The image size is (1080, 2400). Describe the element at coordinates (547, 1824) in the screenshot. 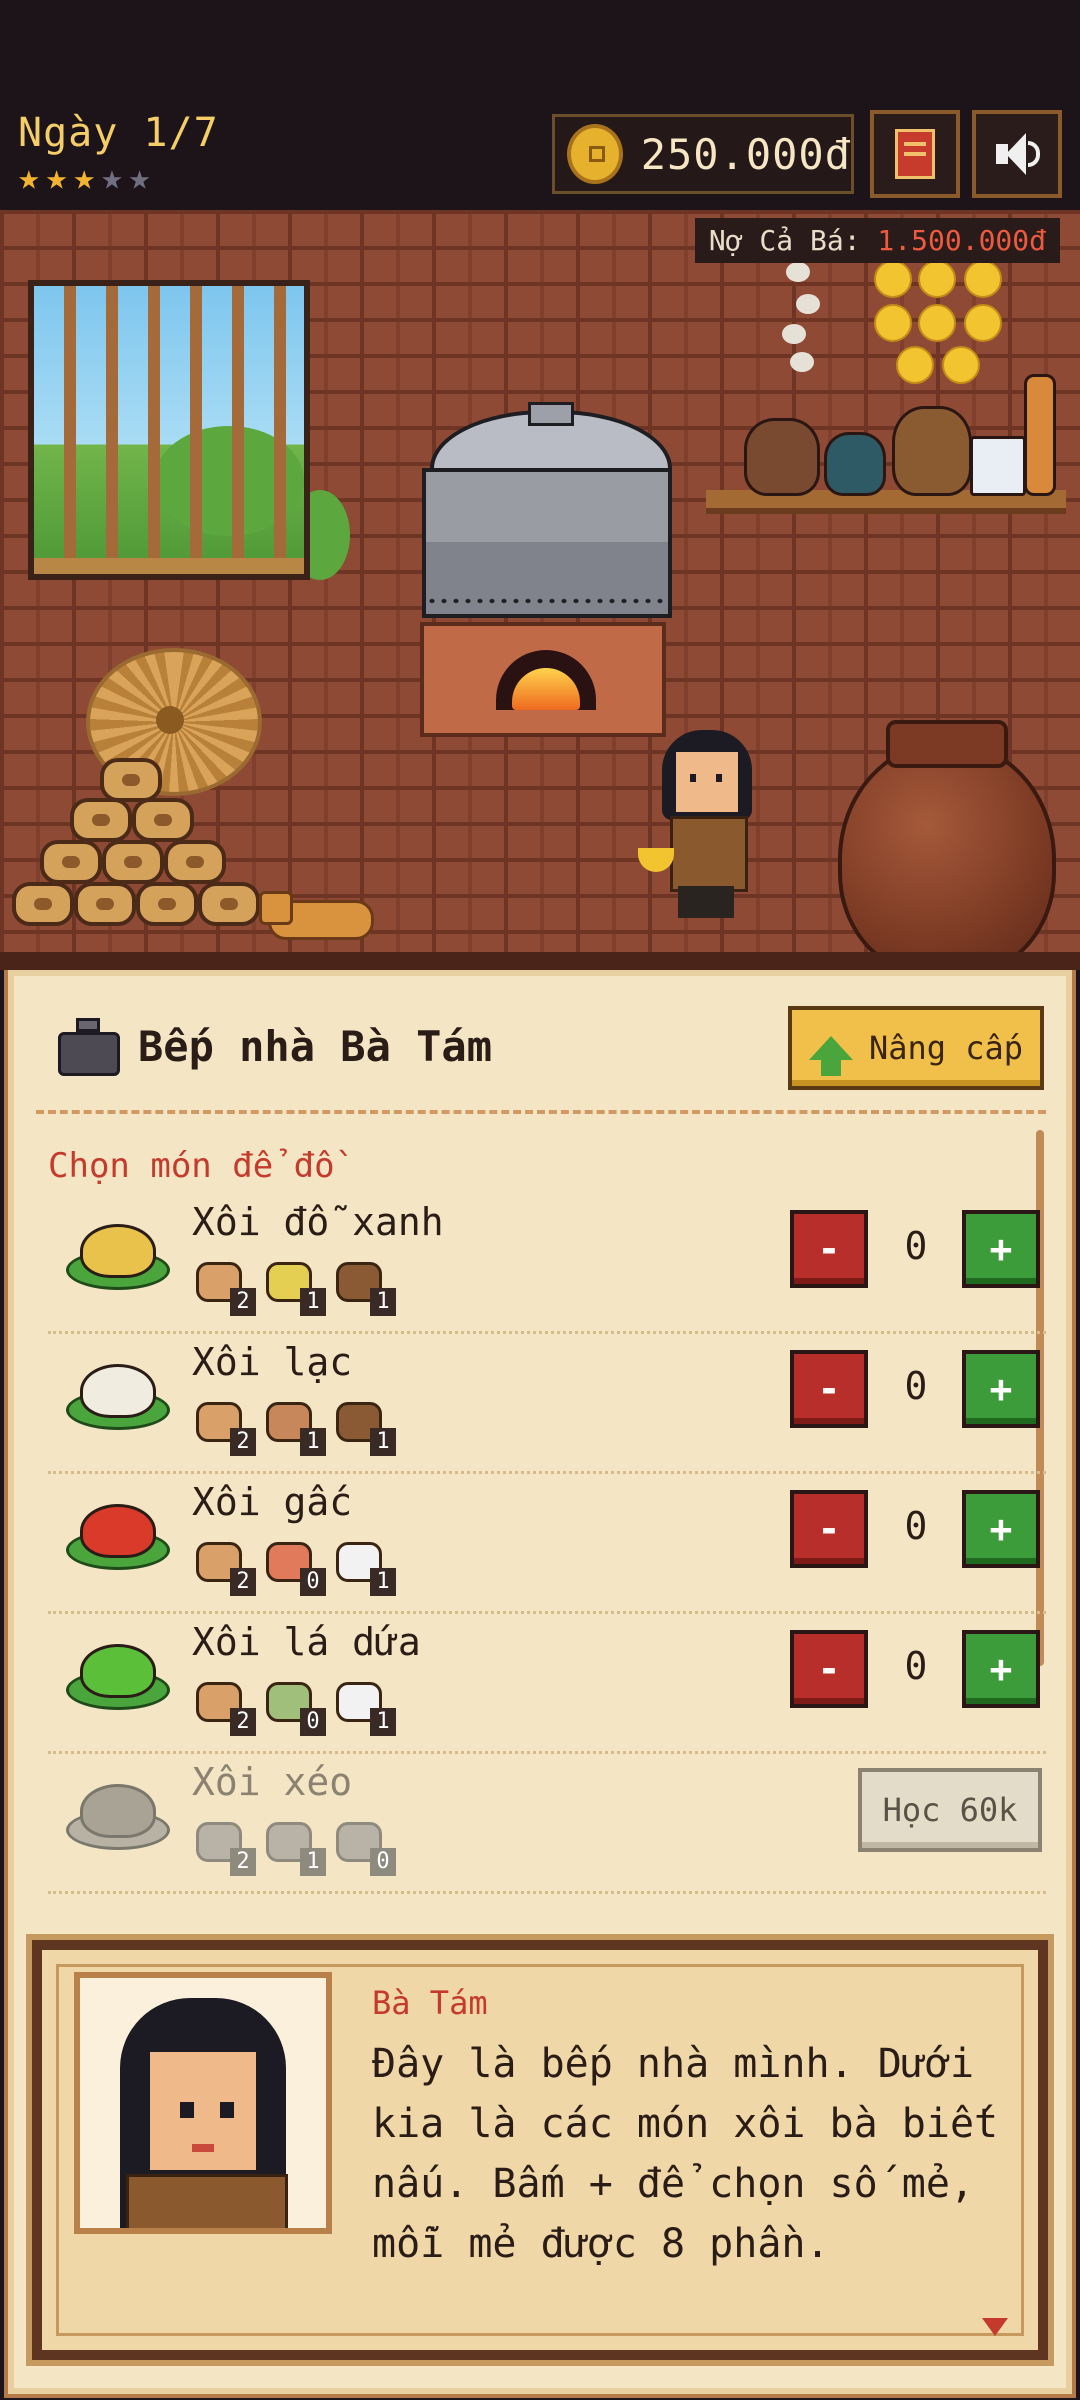

I see `recipe-row: Xôi xéo 2 1 0 Học 60k` at that location.